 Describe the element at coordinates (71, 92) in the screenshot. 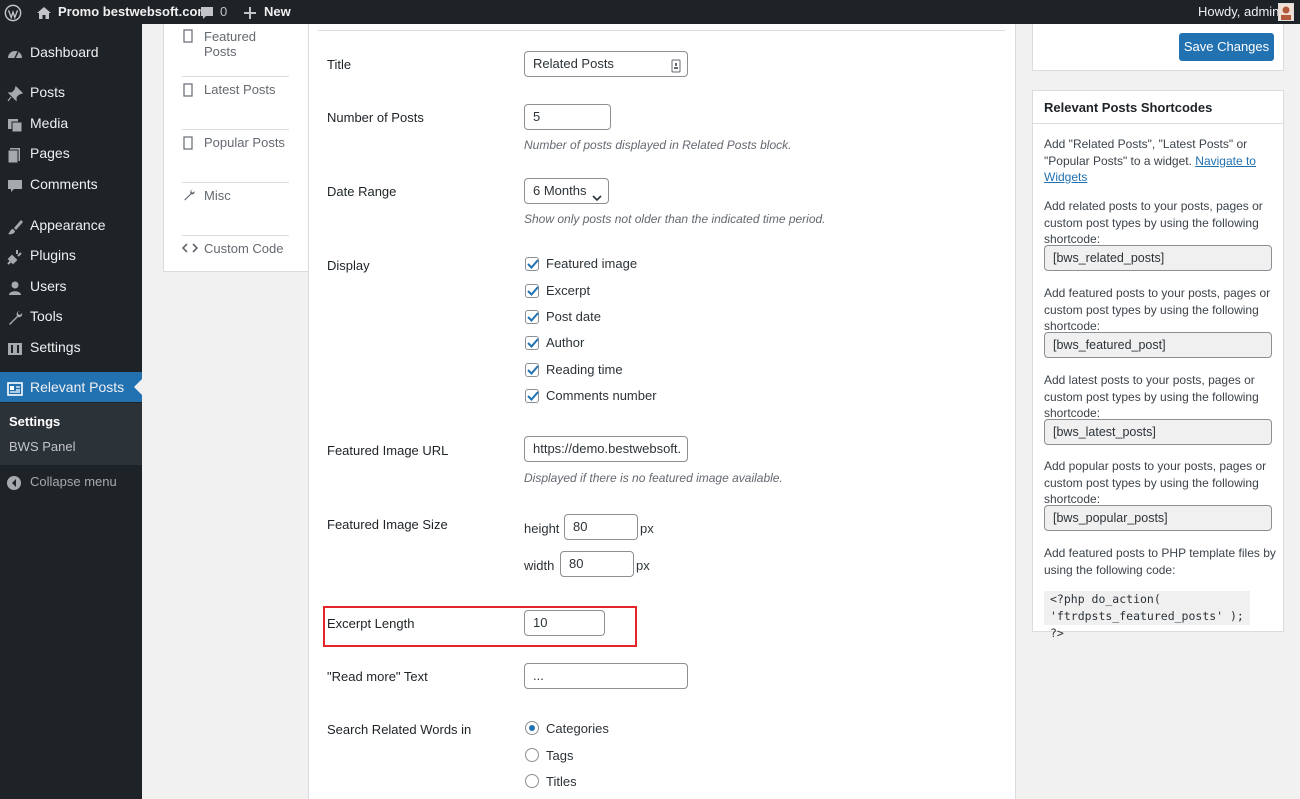

I see `sidebar-item-posts: Posts` at that location.